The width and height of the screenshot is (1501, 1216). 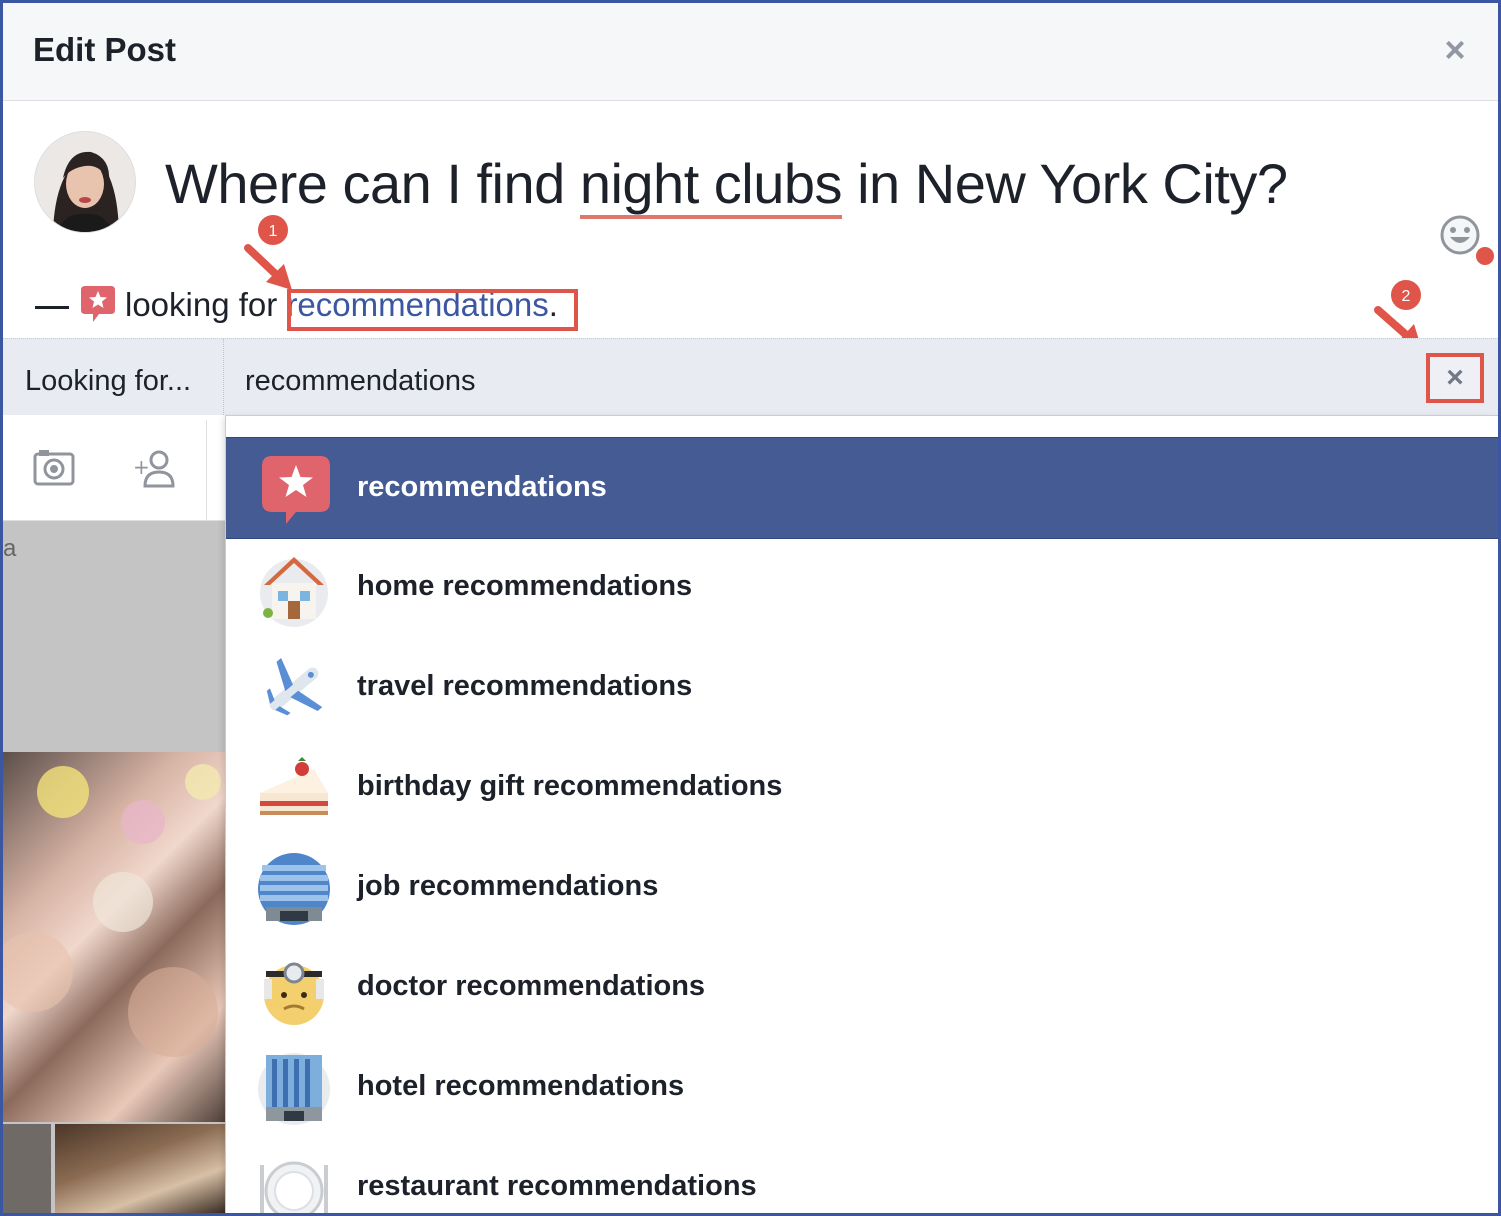 What do you see at coordinates (862, 887) in the screenshot?
I see `dropdown-item: job recommendations` at bounding box center [862, 887].